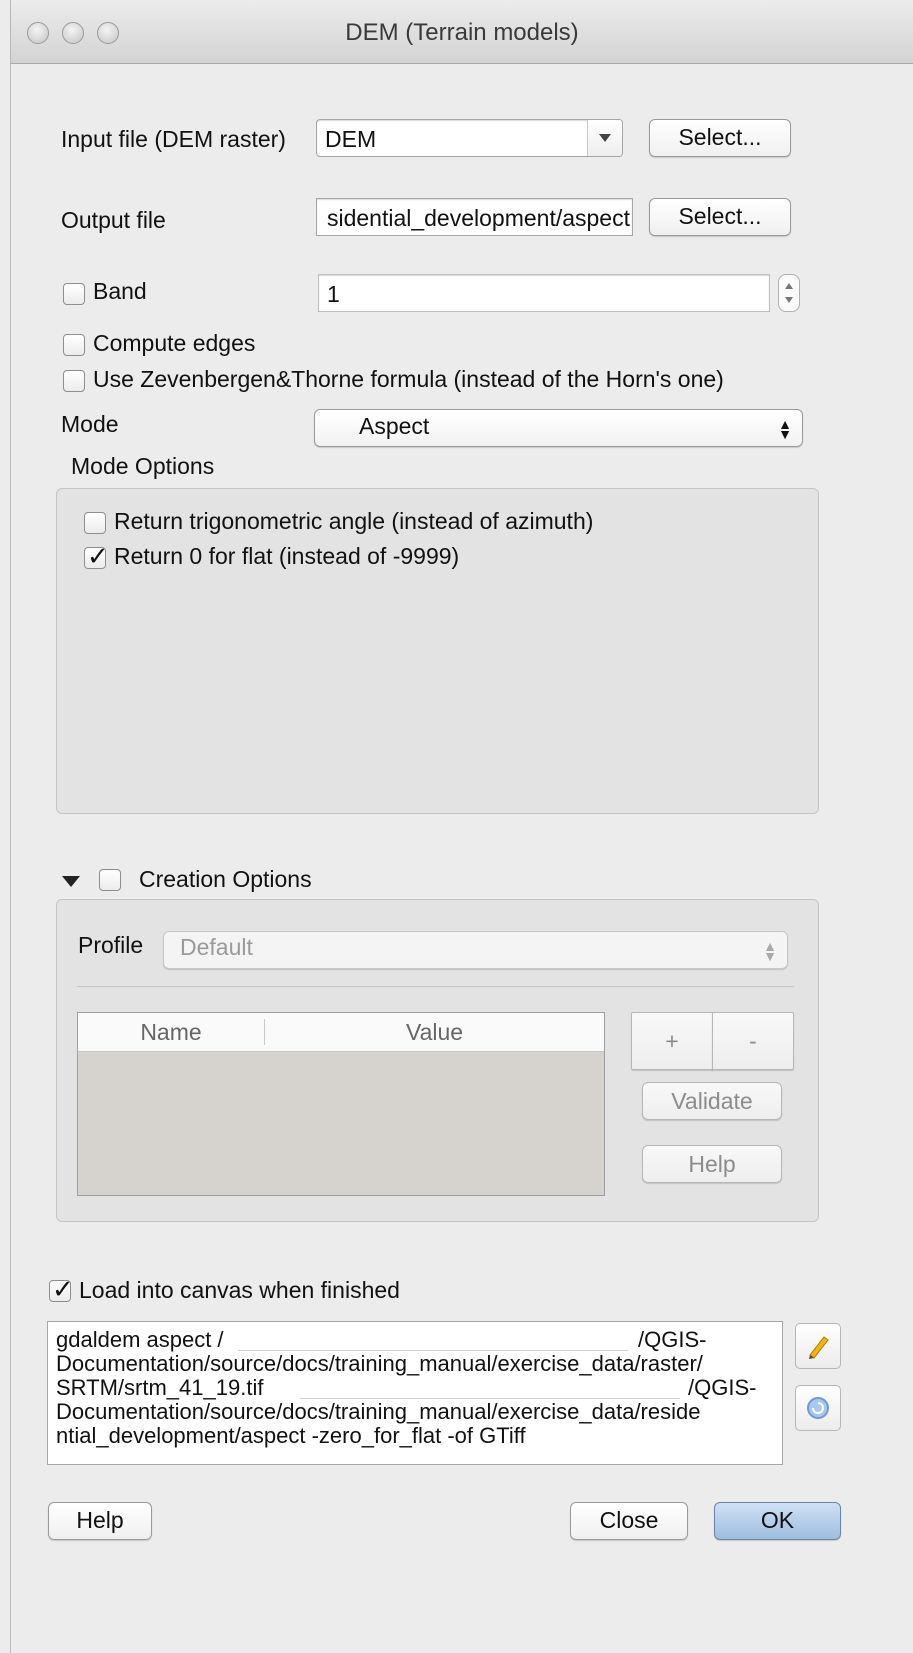 The height and width of the screenshot is (1653, 913). I want to click on output-file-field: sidential_development/aspect, so click(474, 217).